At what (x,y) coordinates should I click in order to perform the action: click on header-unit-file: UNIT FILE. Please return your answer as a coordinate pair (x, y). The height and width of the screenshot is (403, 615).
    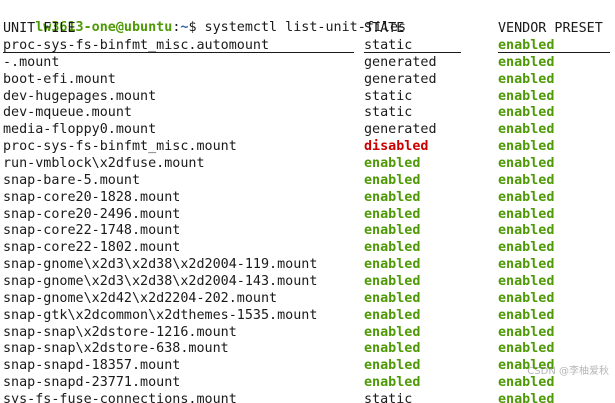
    Looking at the image, I should click on (39, 28).